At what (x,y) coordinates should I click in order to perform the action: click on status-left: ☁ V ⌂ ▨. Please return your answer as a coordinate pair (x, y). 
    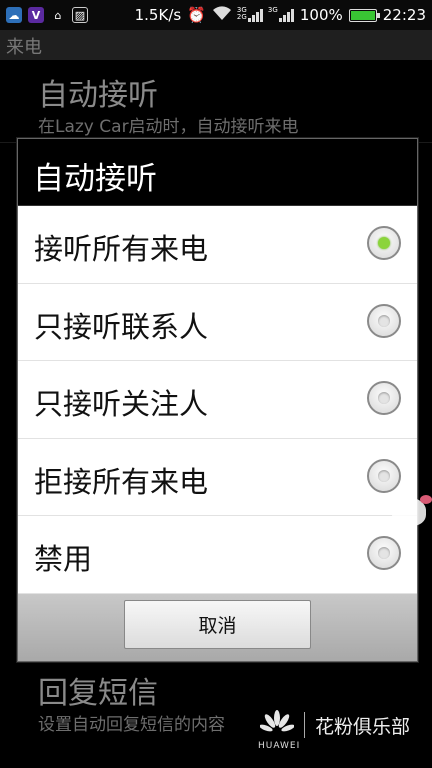
    Looking at the image, I should click on (47, 15).